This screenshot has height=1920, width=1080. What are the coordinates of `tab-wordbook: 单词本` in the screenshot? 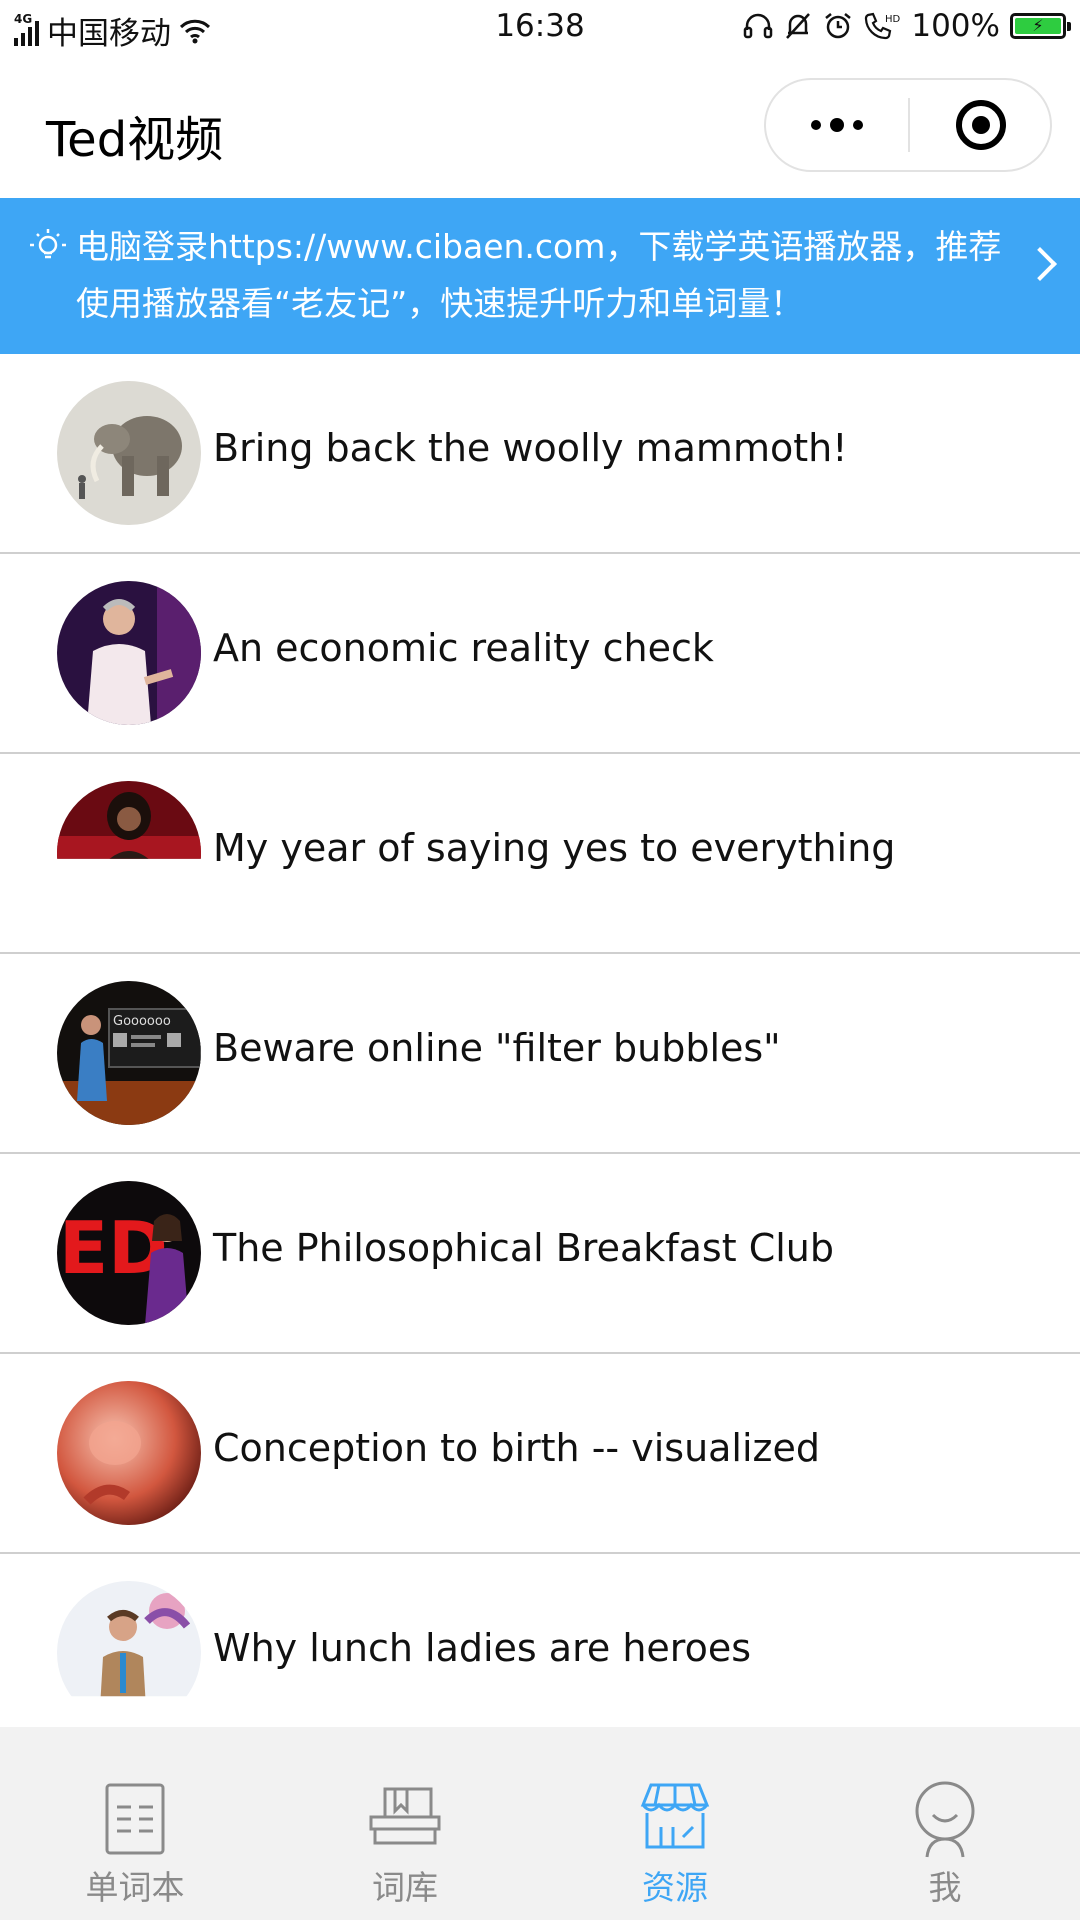 It's located at (135, 1839).